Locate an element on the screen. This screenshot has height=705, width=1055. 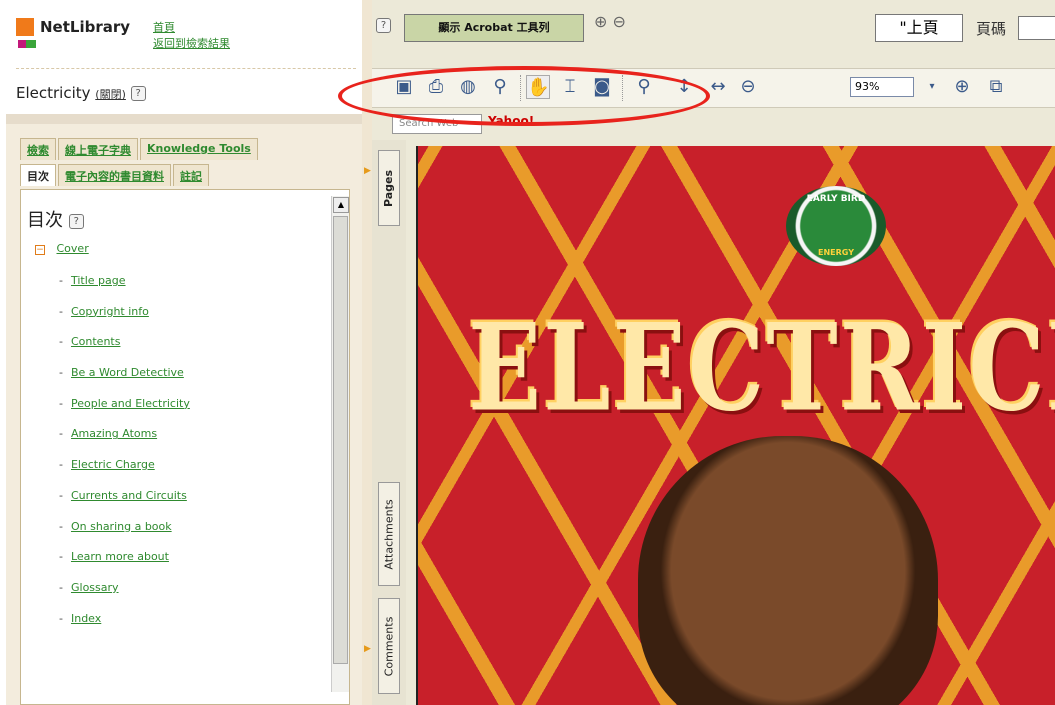
side-tabs: Pages Attachments Comments is located at coordinates (389, 422).